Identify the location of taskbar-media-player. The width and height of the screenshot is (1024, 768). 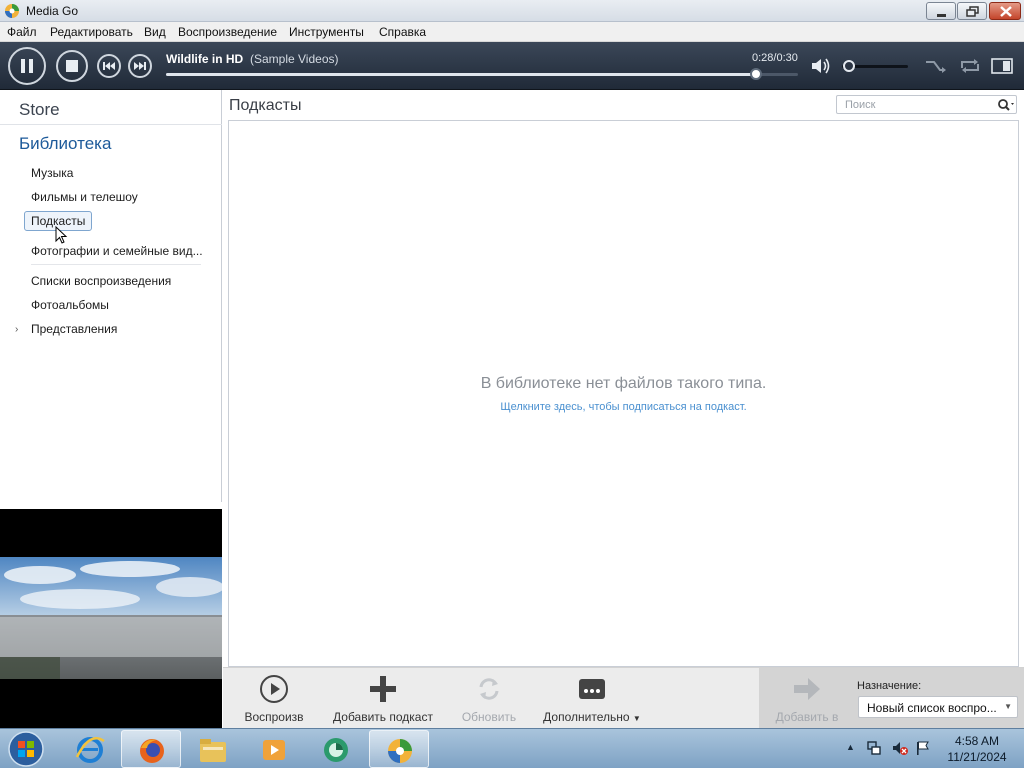
(274, 749).